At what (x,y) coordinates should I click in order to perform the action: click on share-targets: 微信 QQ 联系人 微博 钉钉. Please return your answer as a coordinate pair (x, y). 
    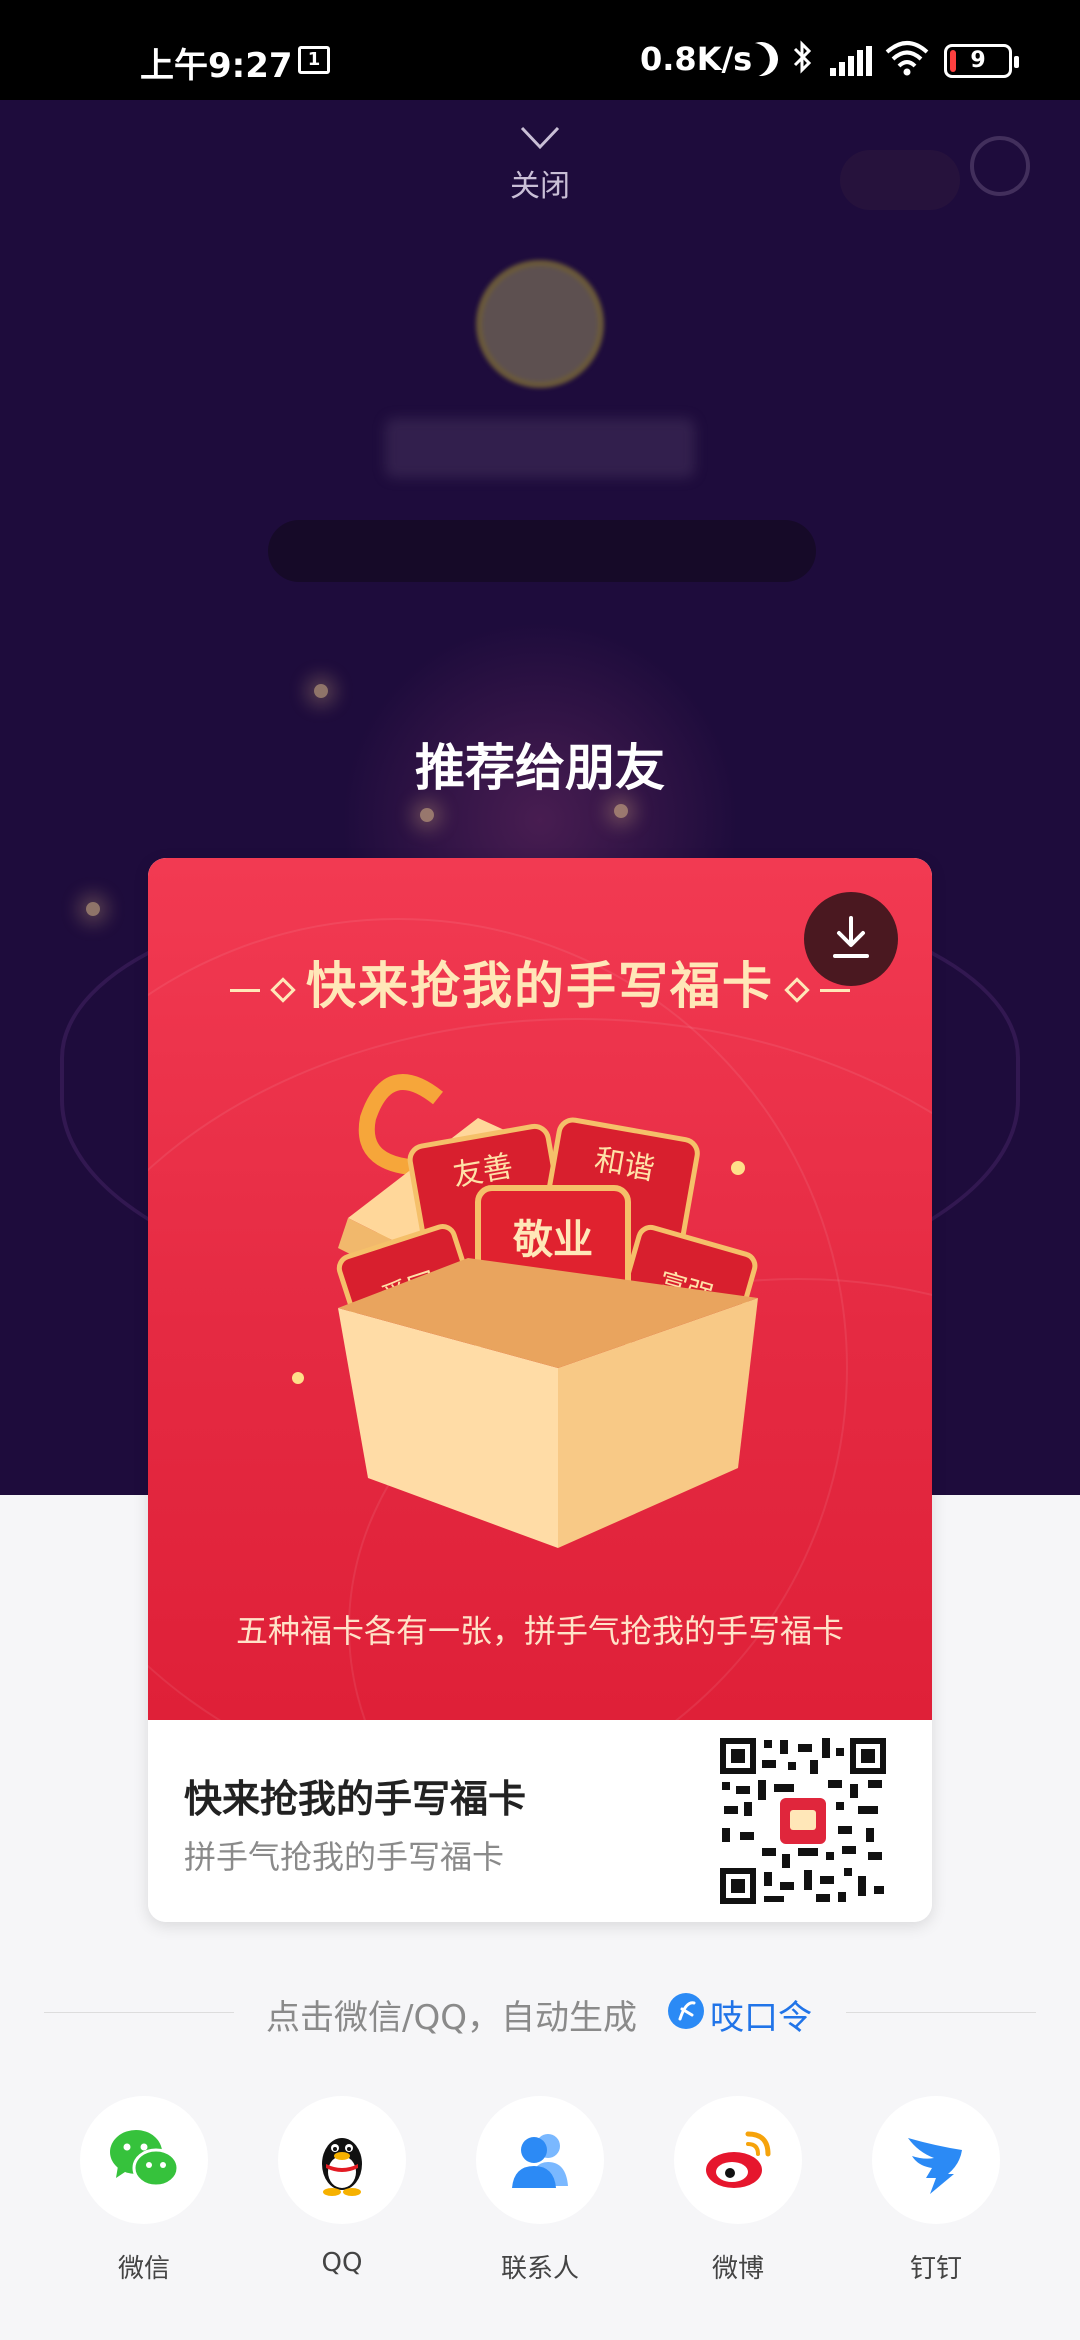
    Looking at the image, I should click on (540, 2196).